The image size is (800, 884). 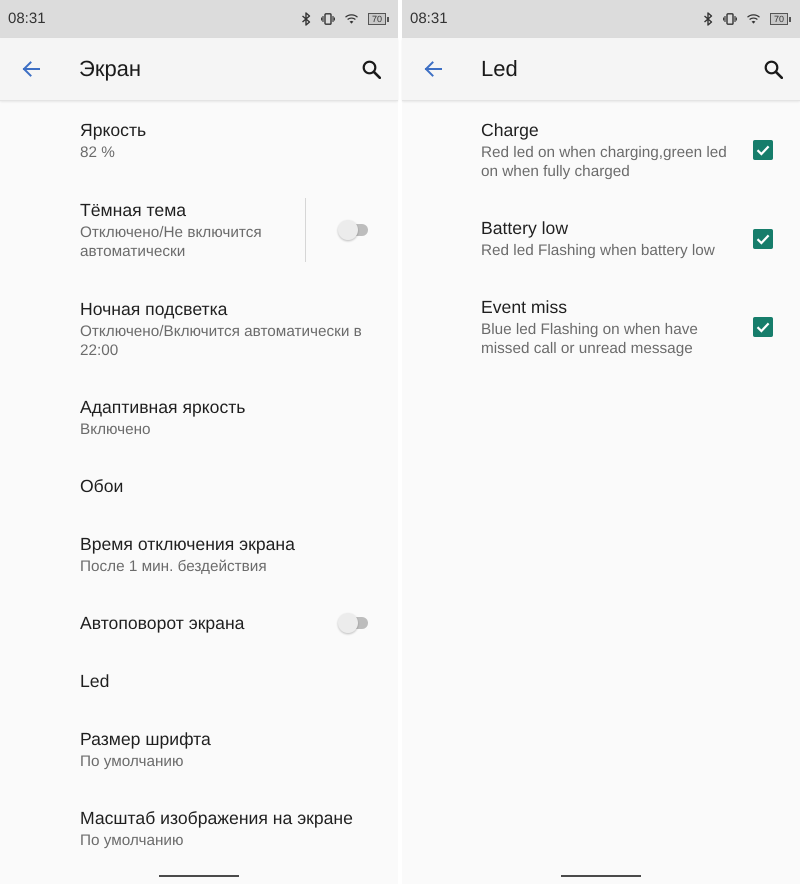 What do you see at coordinates (231, 407) in the screenshot?
I see `setting-title: Адаптивная яркость` at bounding box center [231, 407].